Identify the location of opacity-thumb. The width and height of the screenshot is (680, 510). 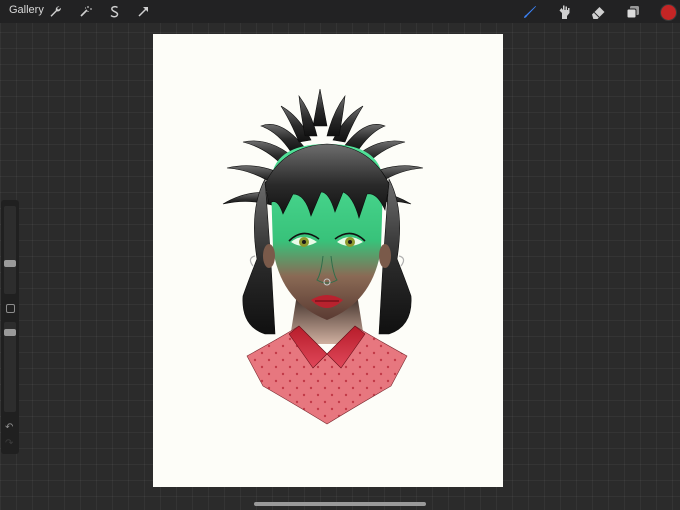
(10, 332).